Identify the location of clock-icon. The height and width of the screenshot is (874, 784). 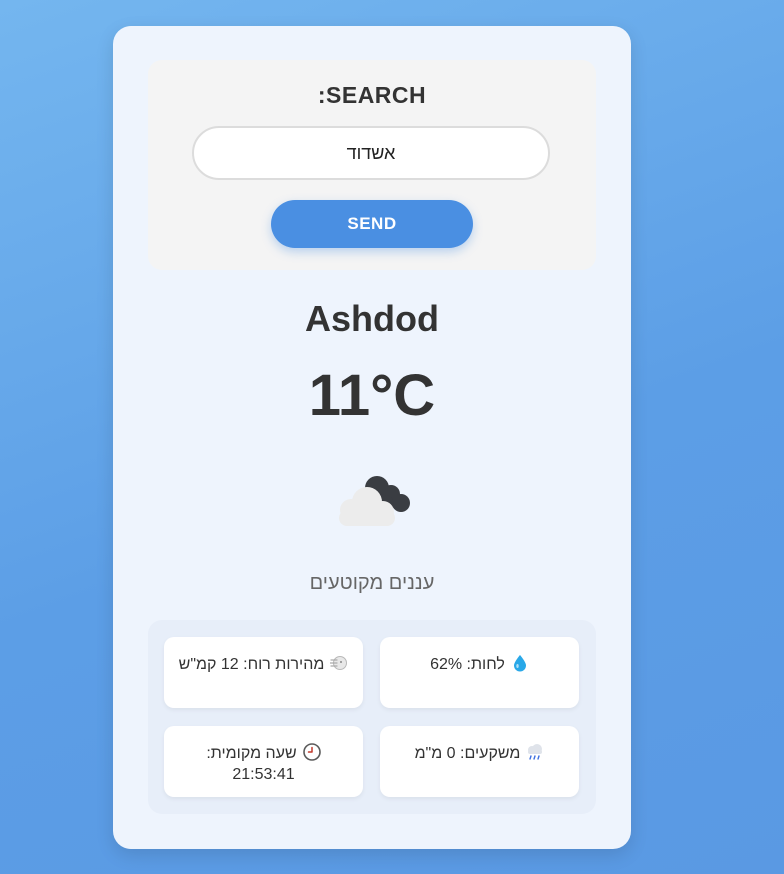
(311, 752).